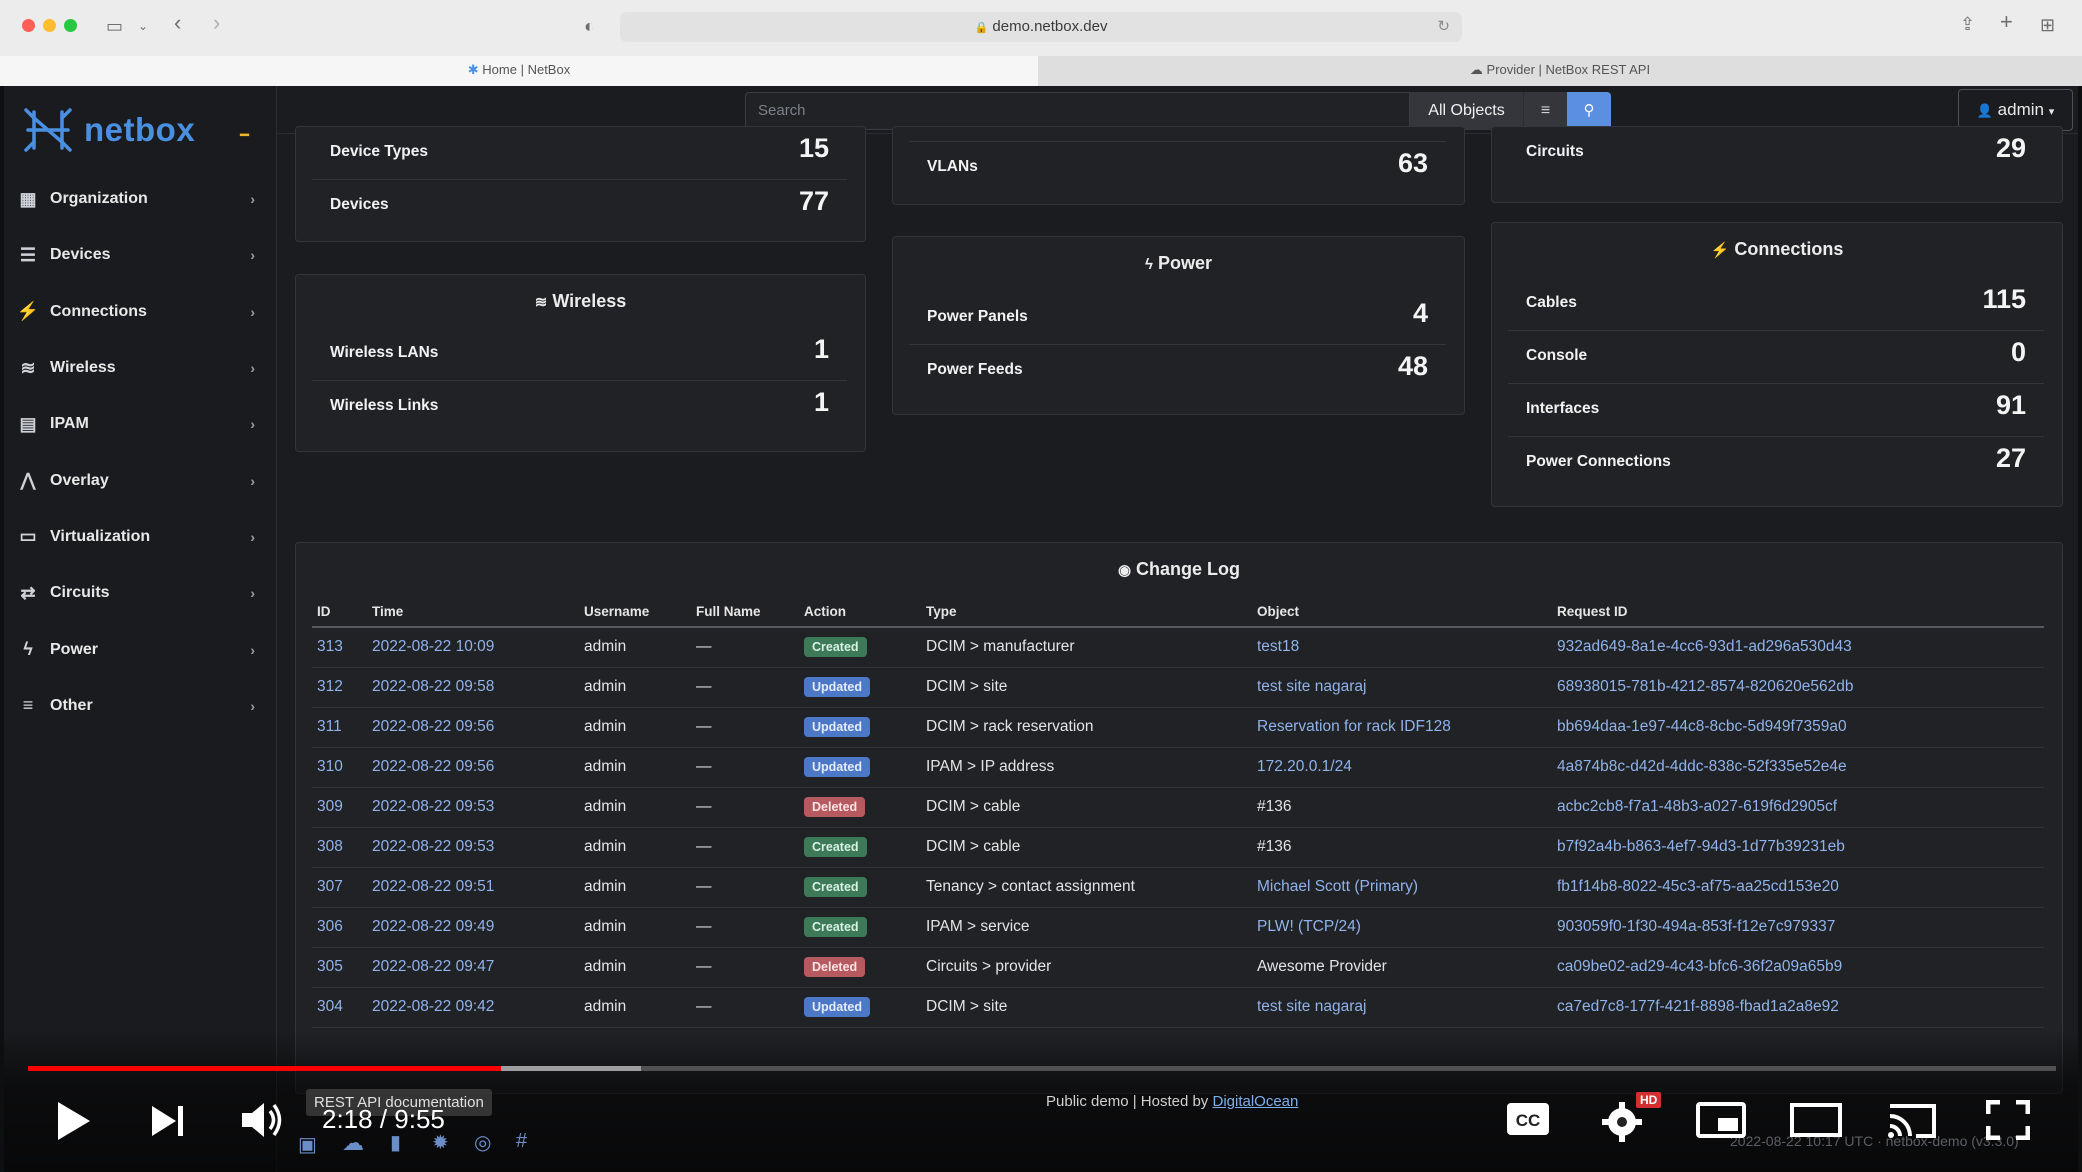 The width and height of the screenshot is (2082, 1172). I want to click on object-cell: test18, so click(1402, 647).